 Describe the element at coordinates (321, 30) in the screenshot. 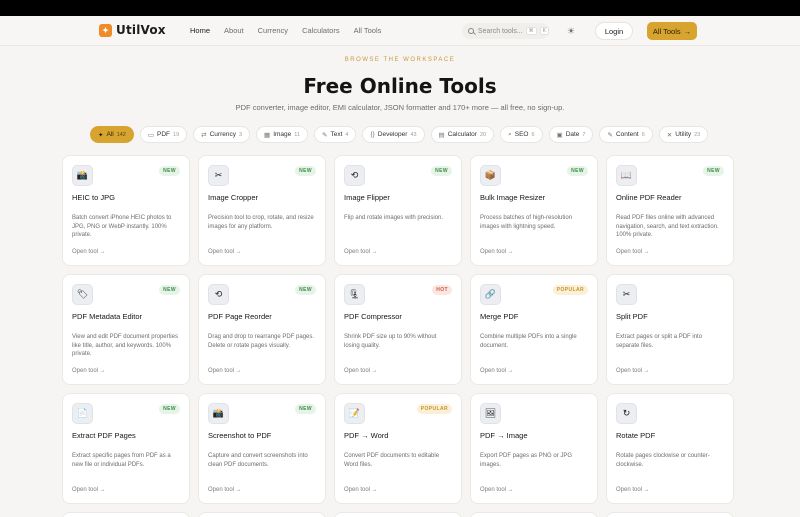

I see `nav-calculators: Calculators` at that location.